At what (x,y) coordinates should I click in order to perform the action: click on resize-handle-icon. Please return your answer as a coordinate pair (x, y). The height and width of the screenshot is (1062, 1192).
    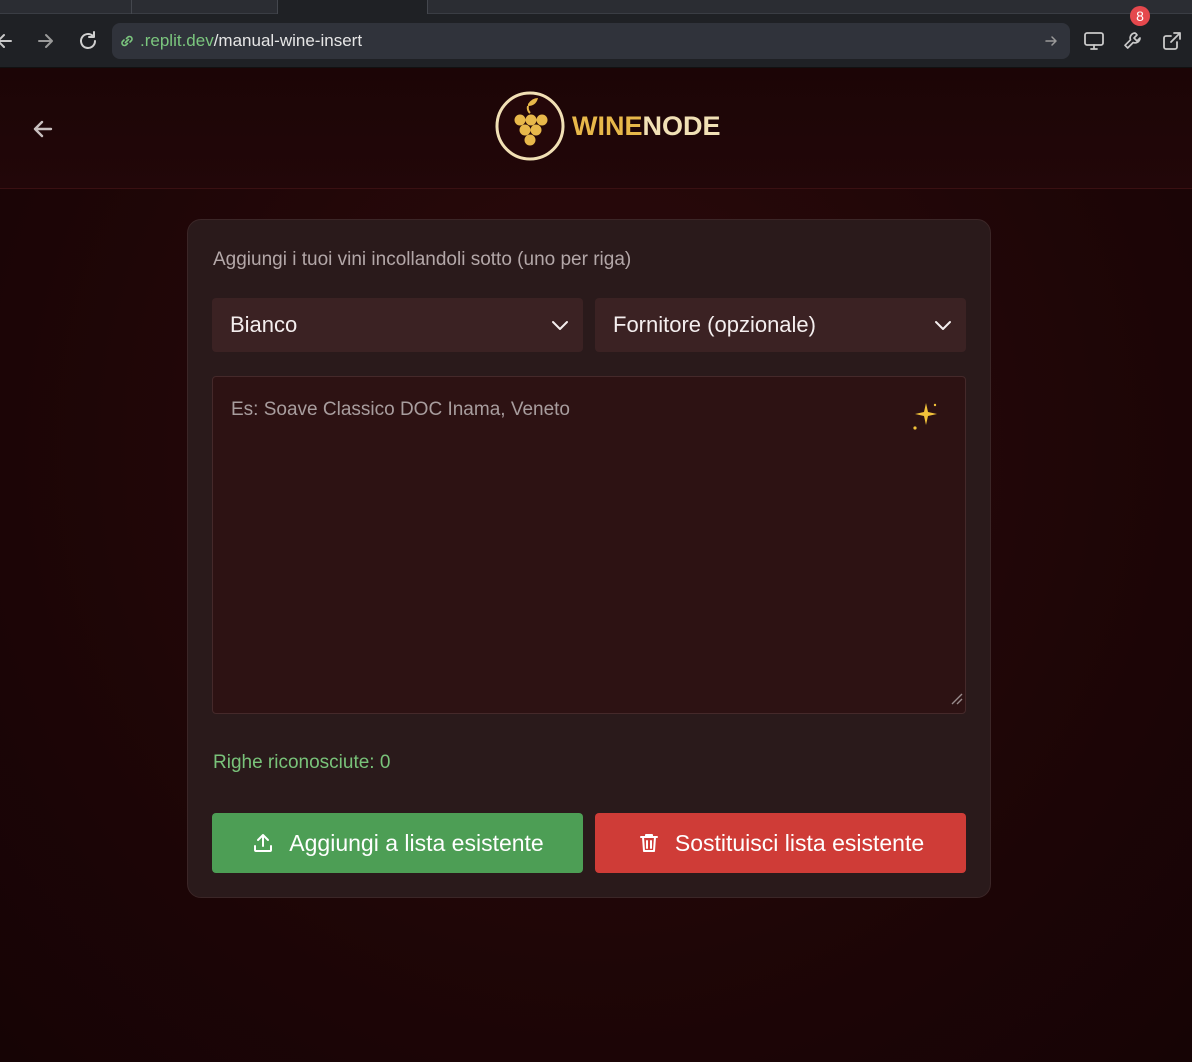
    Looking at the image, I should click on (956, 700).